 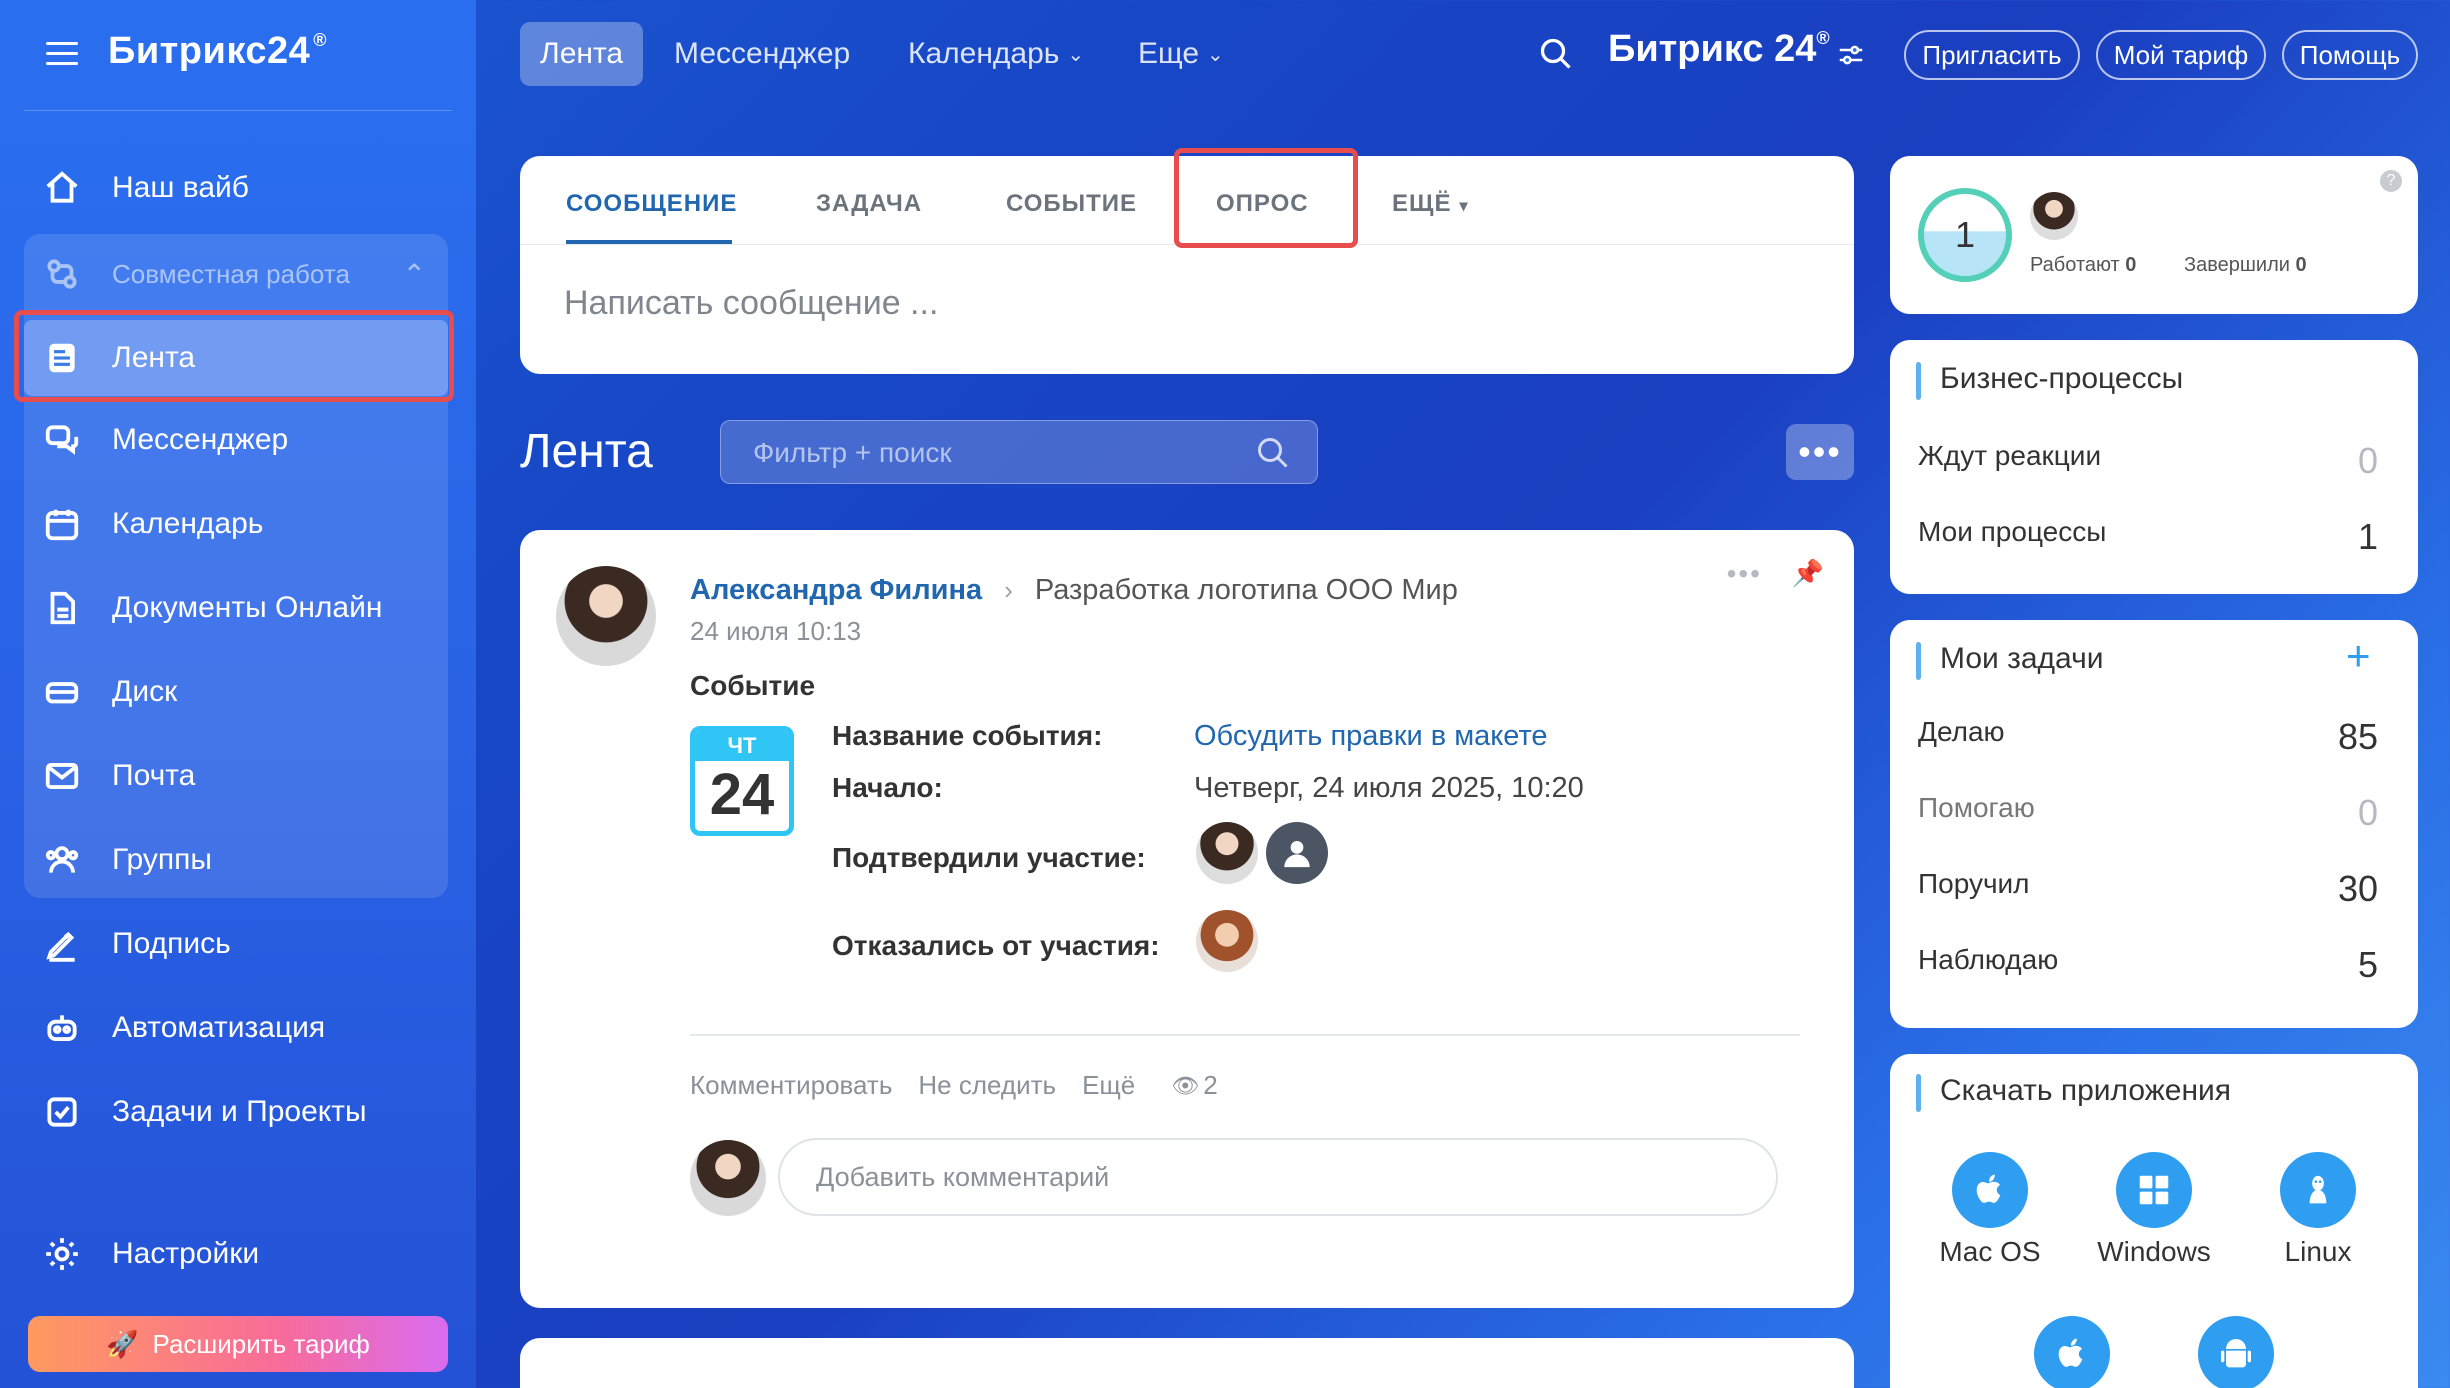 I want to click on logo: Битрикс24 ®, so click(x=217, y=51).